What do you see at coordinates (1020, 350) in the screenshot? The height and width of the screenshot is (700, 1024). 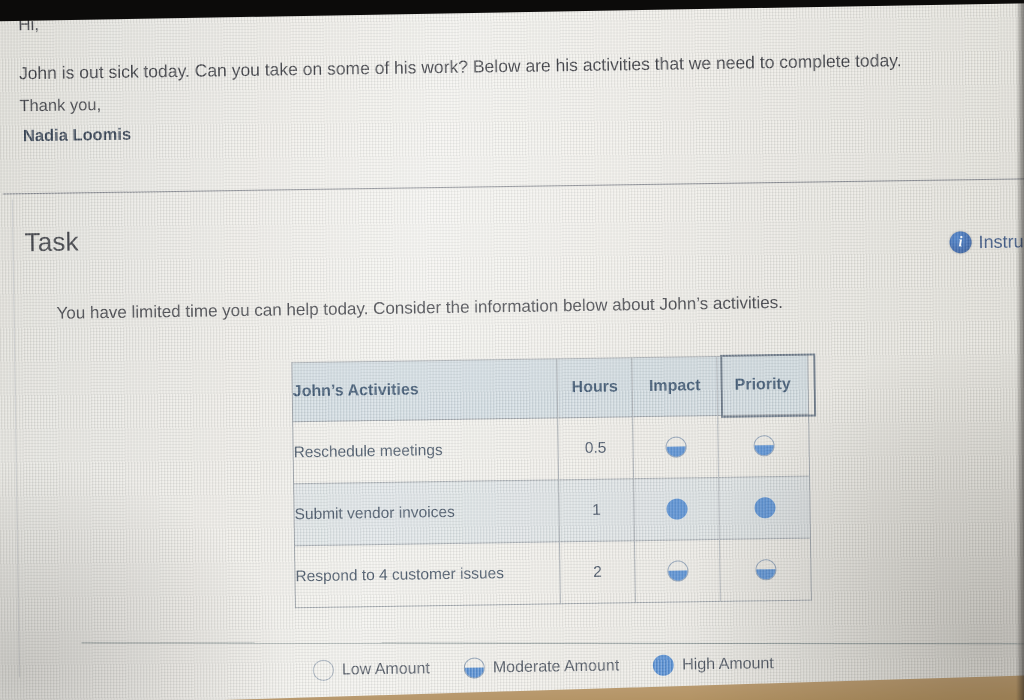 I see `monitor-bezel-right` at bounding box center [1020, 350].